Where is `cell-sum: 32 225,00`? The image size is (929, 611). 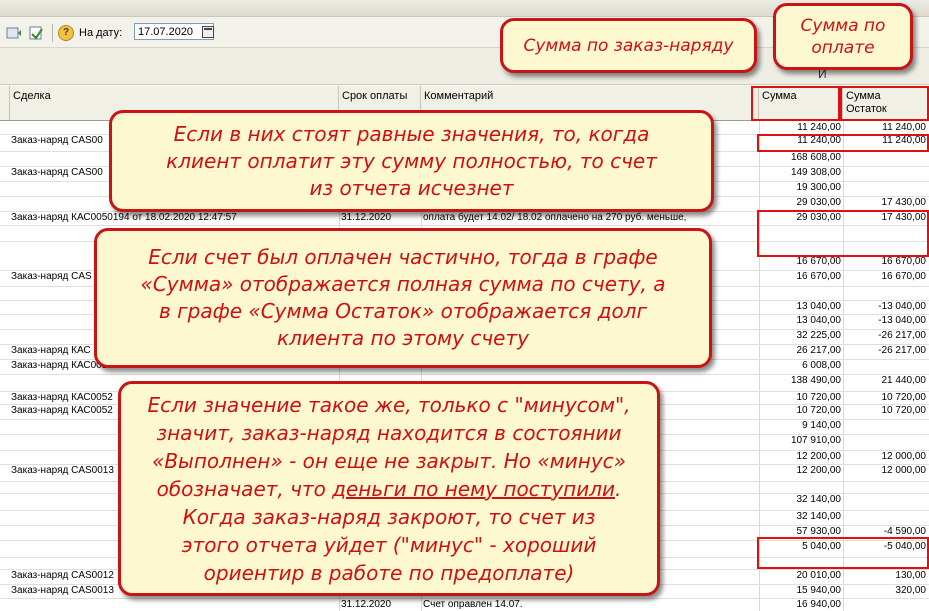
cell-sum: 32 225,00 is located at coordinates (819, 335).